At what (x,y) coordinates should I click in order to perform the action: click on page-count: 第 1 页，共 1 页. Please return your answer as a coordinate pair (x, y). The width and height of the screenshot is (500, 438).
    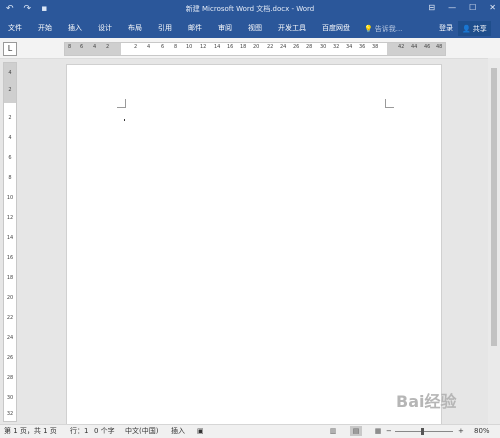
    Looking at the image, I should click on (30, 431).